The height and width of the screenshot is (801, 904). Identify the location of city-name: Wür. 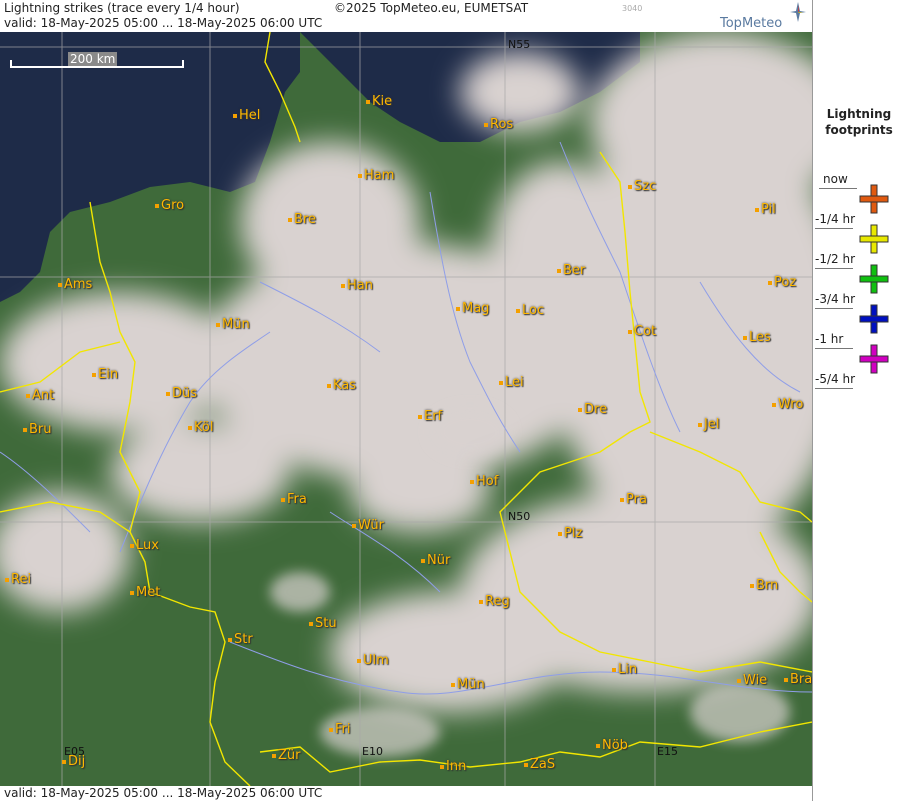
(371, 525).